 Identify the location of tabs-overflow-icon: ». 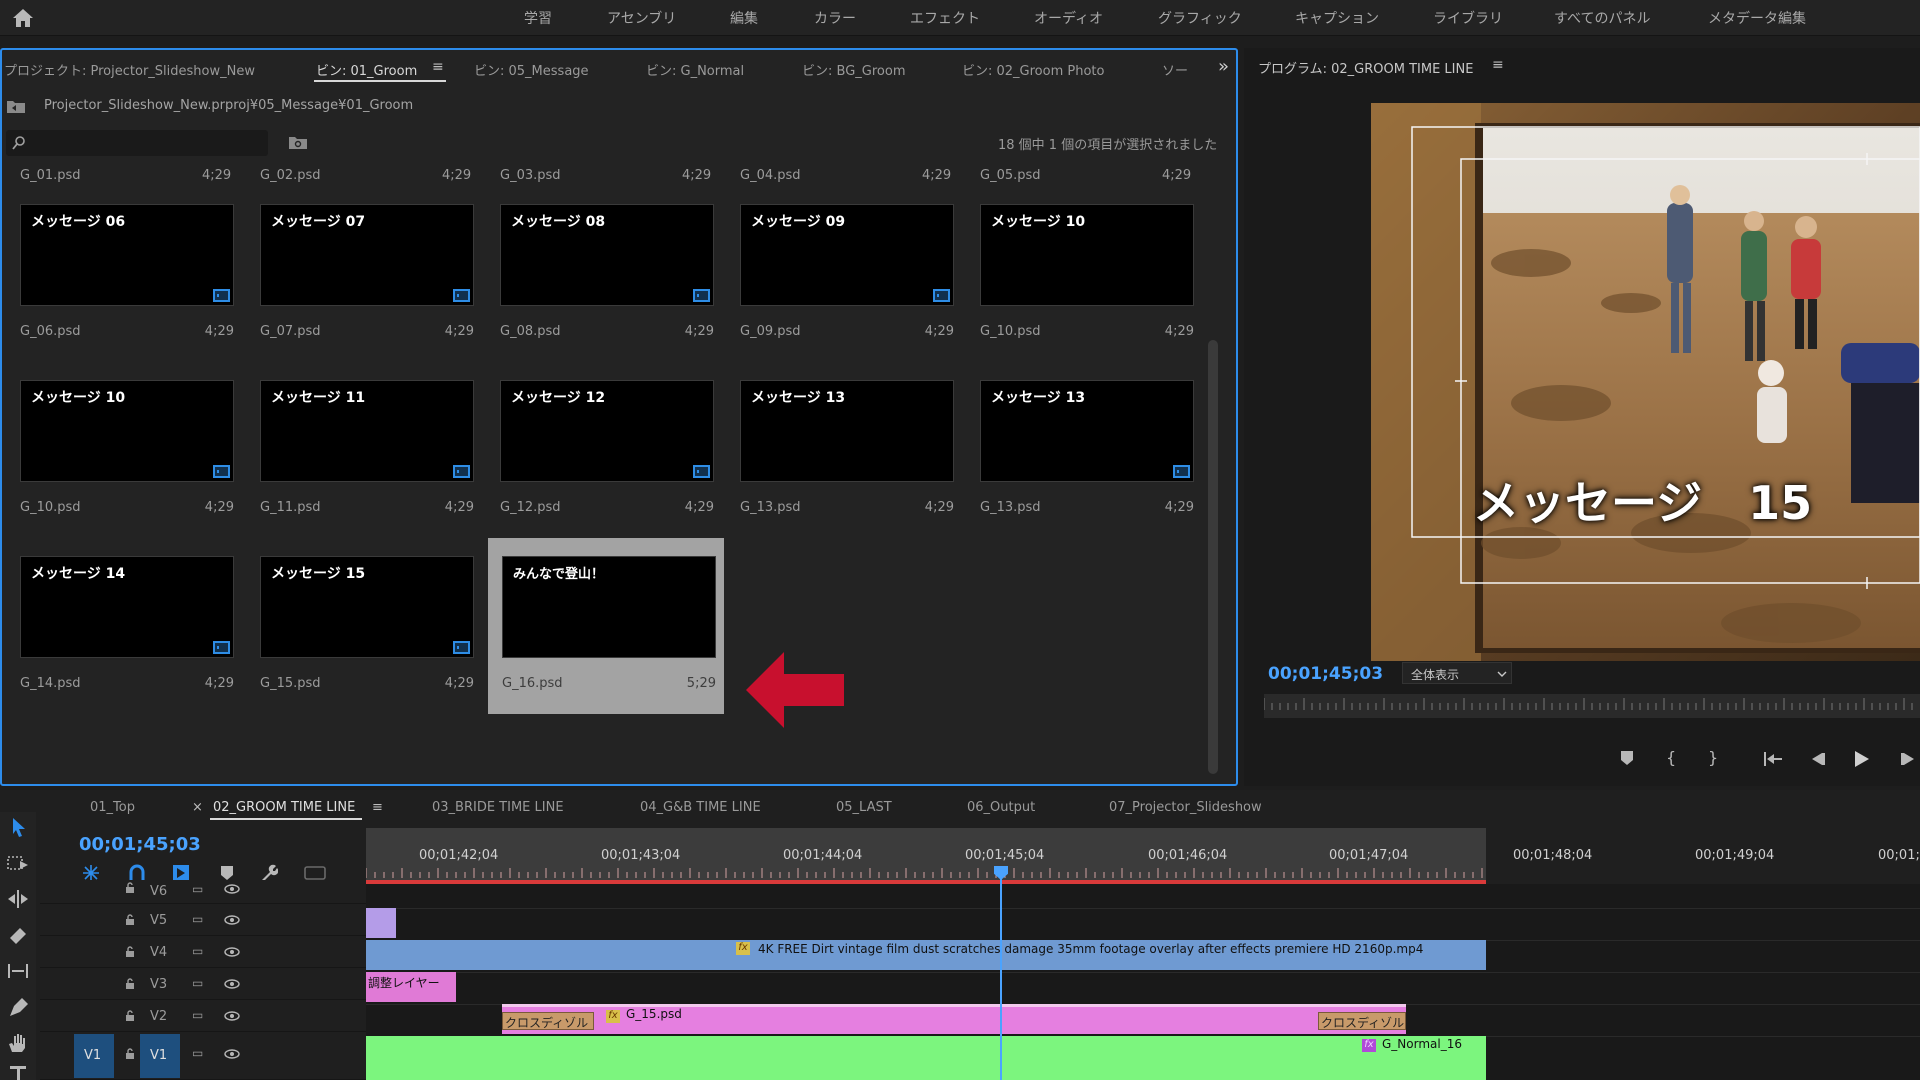
(1223, 66).